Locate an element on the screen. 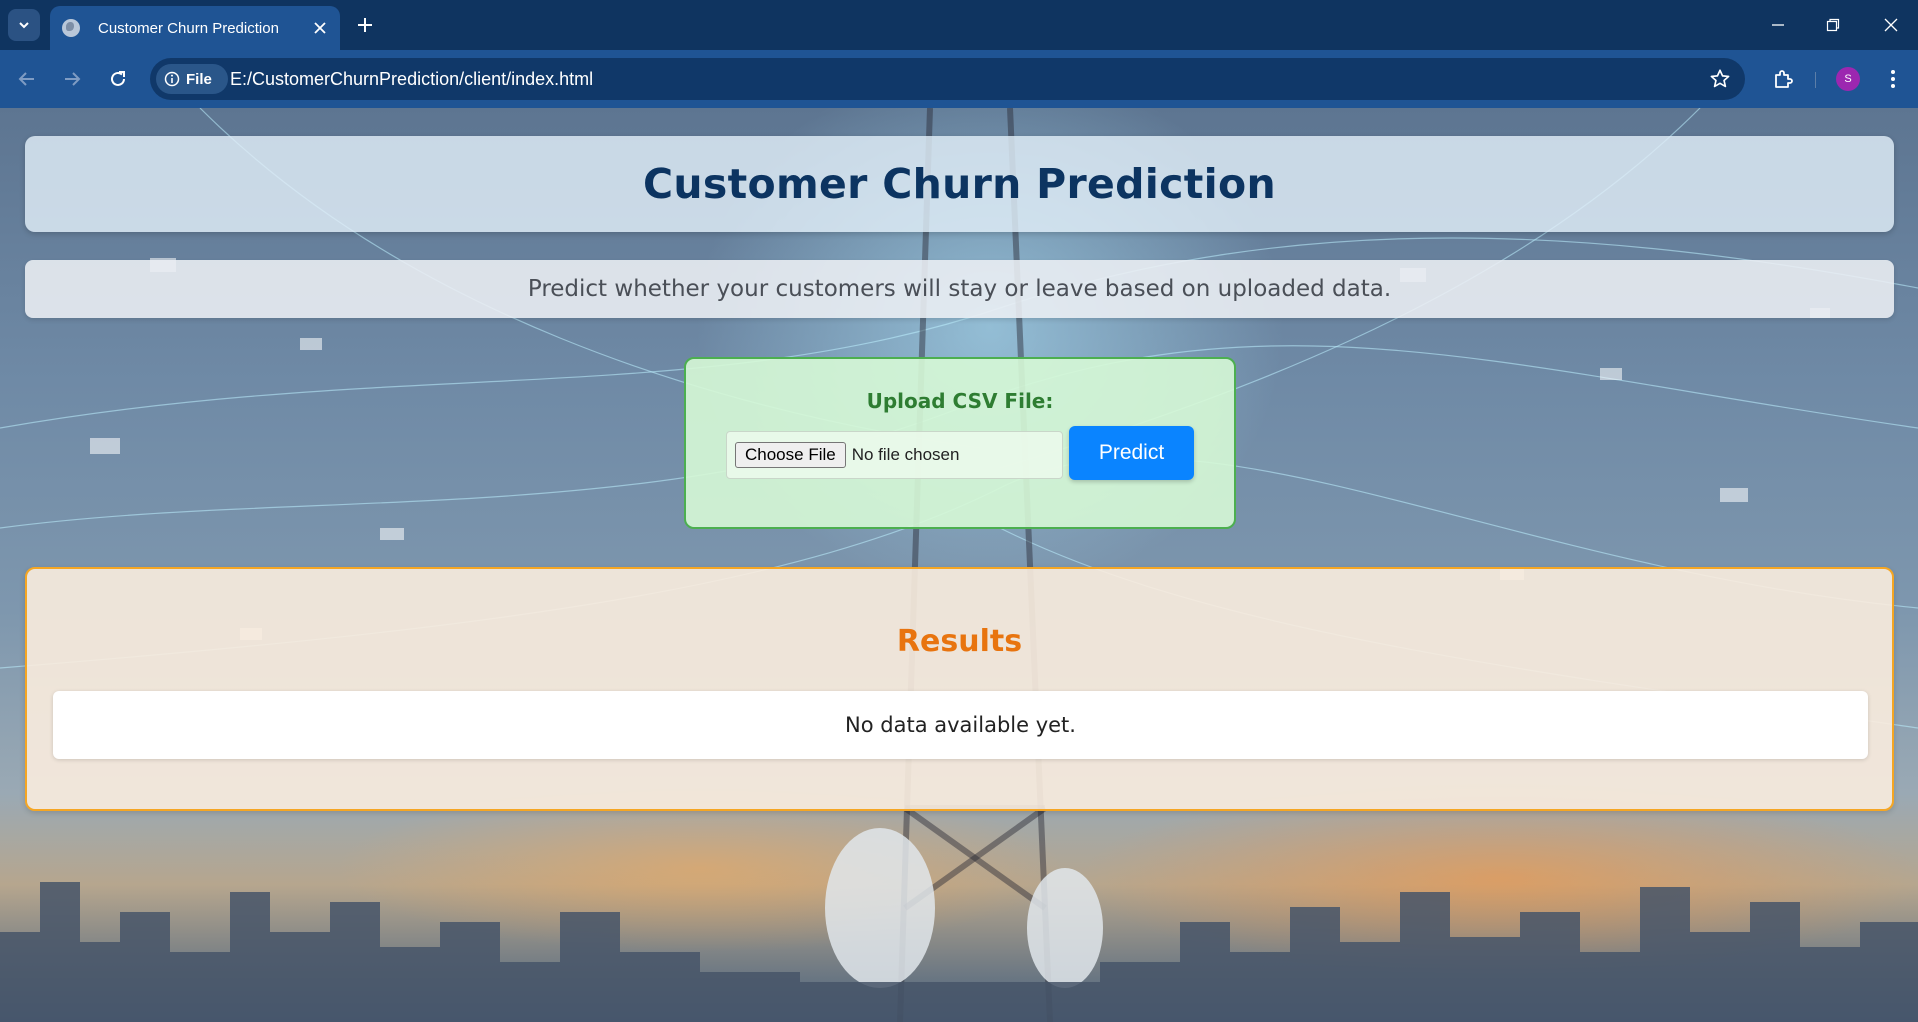  csv-file-input: Choose File No file chosen is located at coordinates (894, 455).